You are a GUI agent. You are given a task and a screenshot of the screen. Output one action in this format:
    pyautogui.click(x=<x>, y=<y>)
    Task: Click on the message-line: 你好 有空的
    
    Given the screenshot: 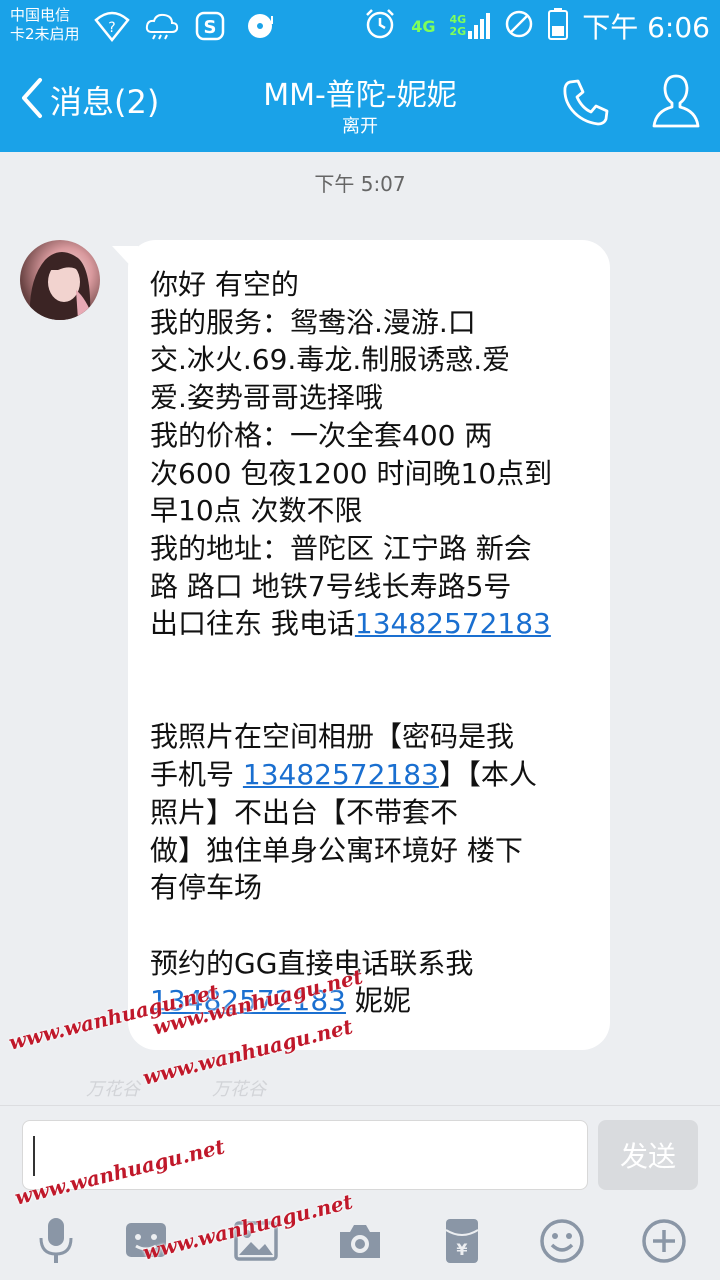 What is the action you would take?
    pyautogui.click(x=224, y=284)
    